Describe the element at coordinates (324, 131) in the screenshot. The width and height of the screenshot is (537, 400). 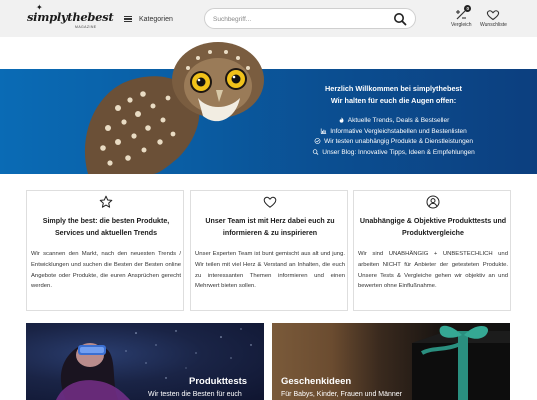
I see `chart-icon` at that location.